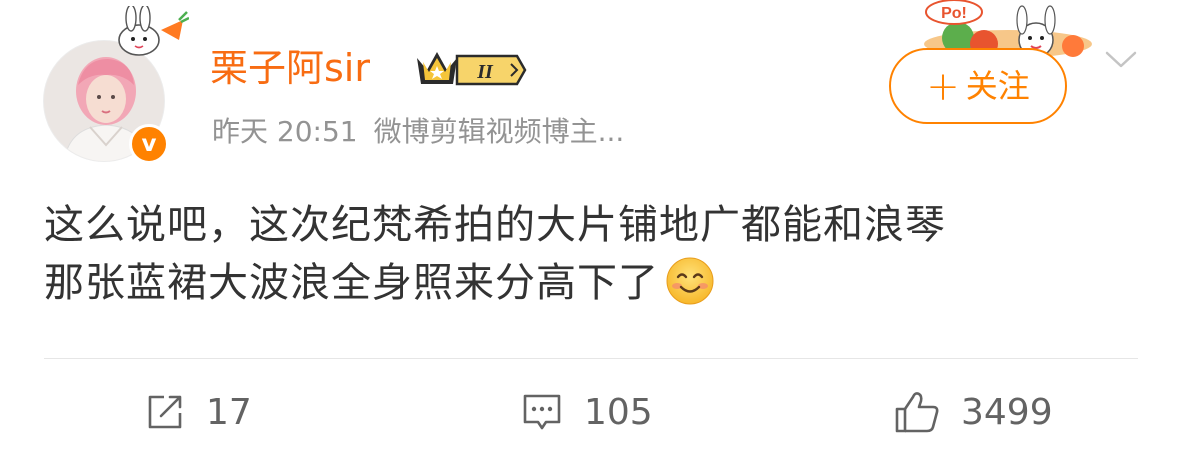  Describe the element at coordinates (351, 283) in the screenshot. I see `post-text-line-2-text: 那张蓝裙大波浪全身照来分高下了` at that location.